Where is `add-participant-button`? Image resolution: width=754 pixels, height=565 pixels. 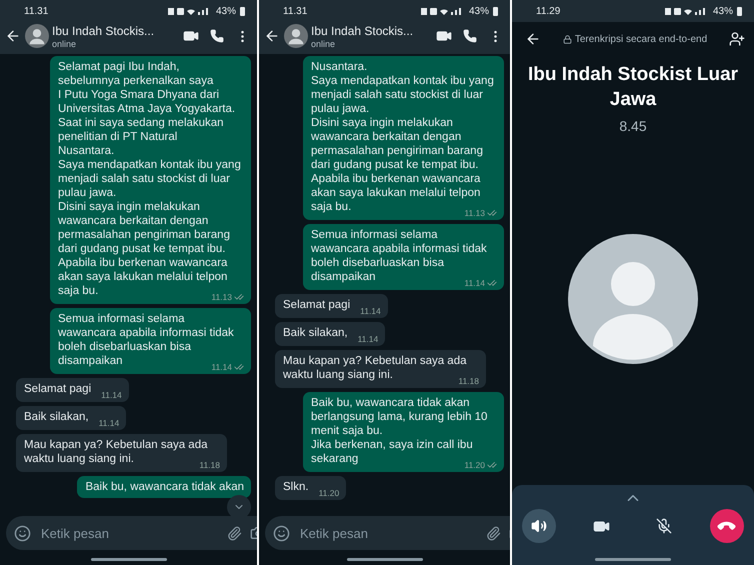
add-participant-button is located at coordinates (737, 39).